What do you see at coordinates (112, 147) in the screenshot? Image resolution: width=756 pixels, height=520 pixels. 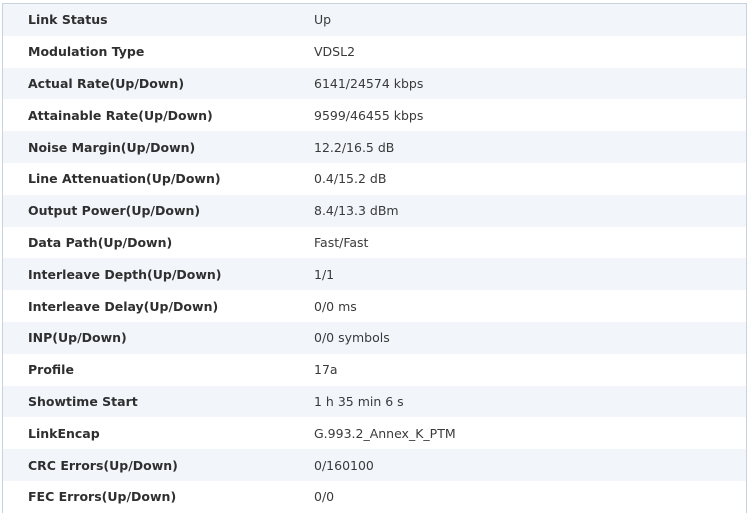 I see `row-label: Noise Margin(Up/Down)` at bounding box center [112, 147].